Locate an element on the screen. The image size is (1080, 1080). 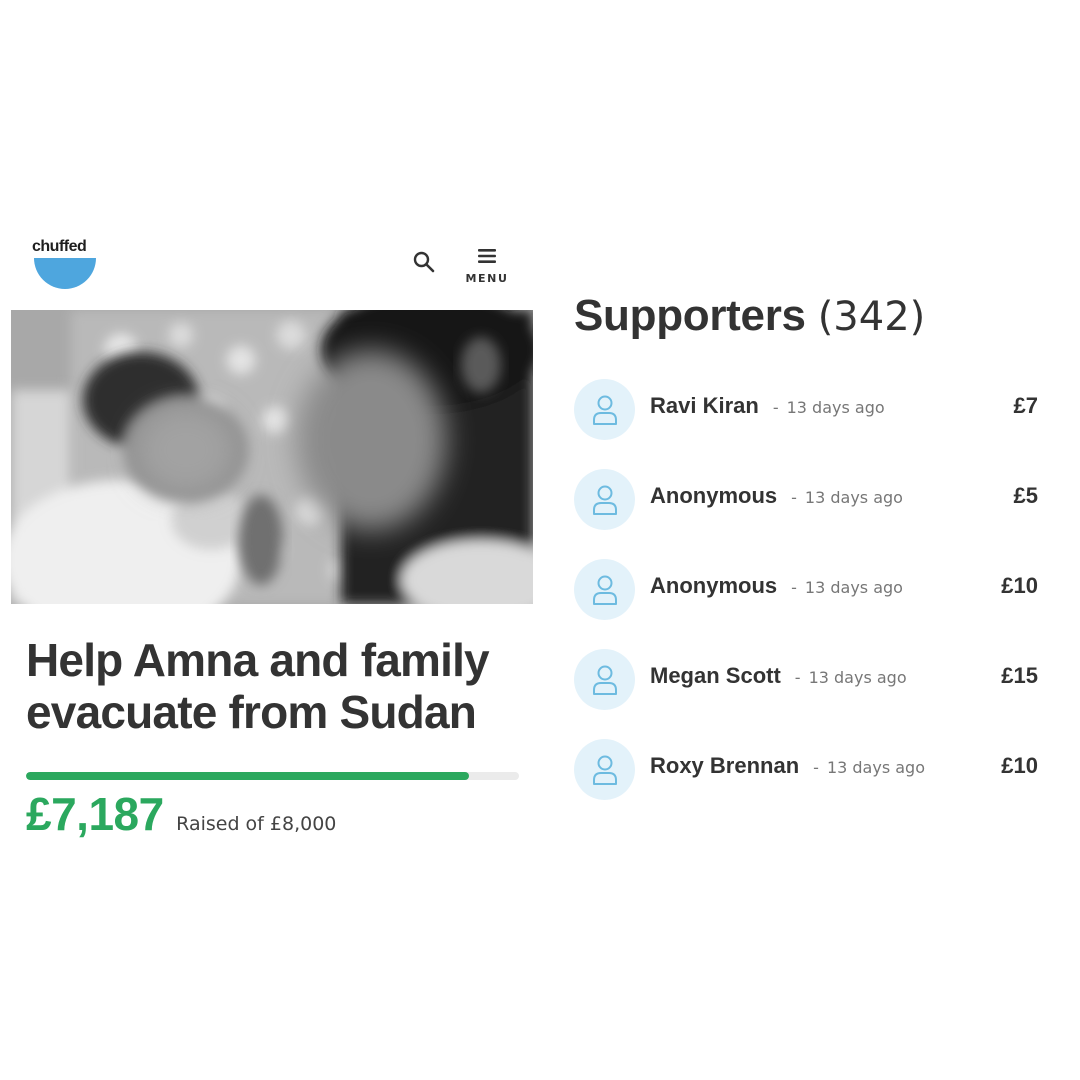
campaign-title: Help Amna and family evacuate from Sudan is located at coordinates (258, 686).